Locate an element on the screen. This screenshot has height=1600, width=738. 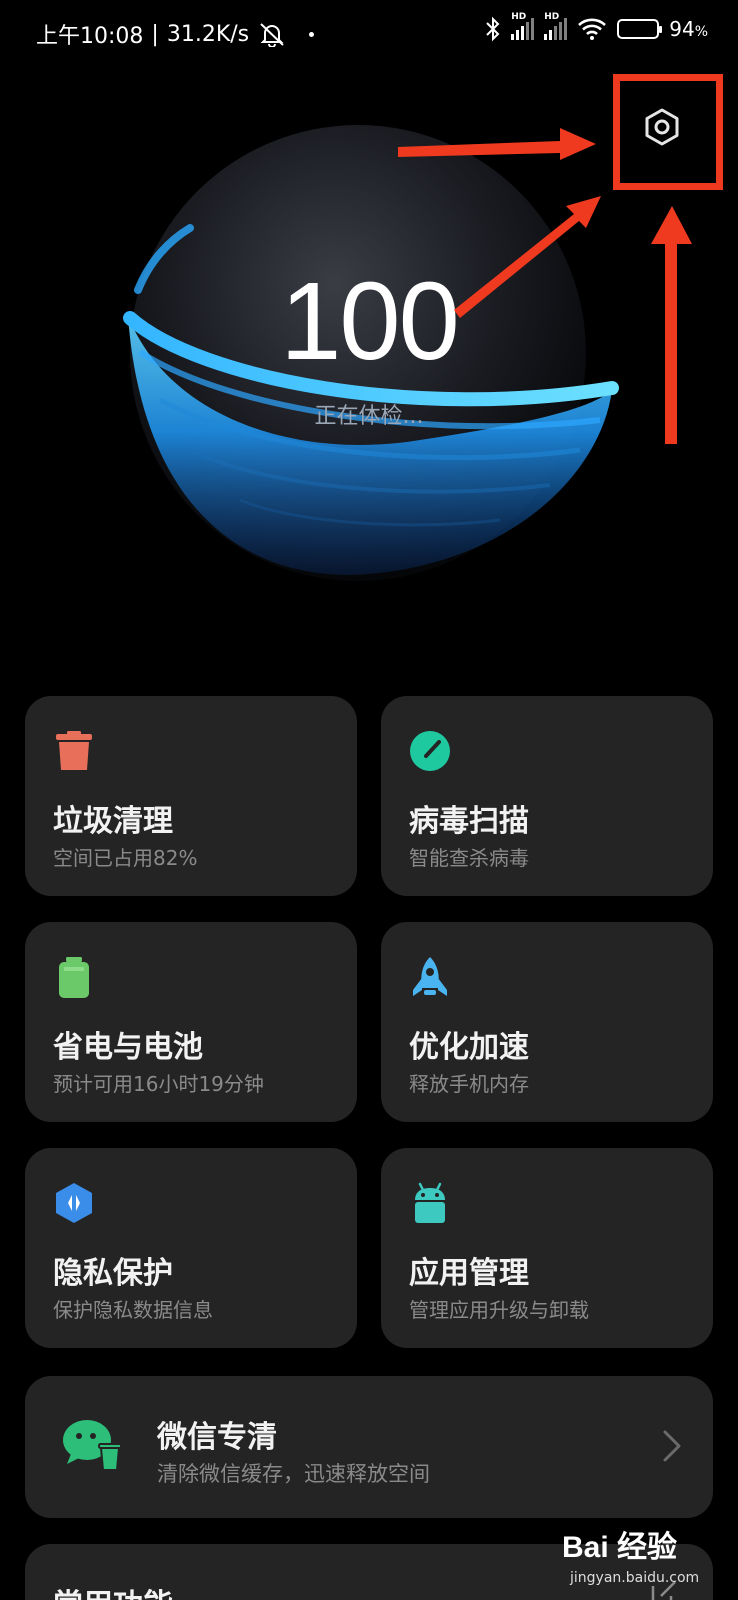
android-icon is located at coordinates (430, 1202).